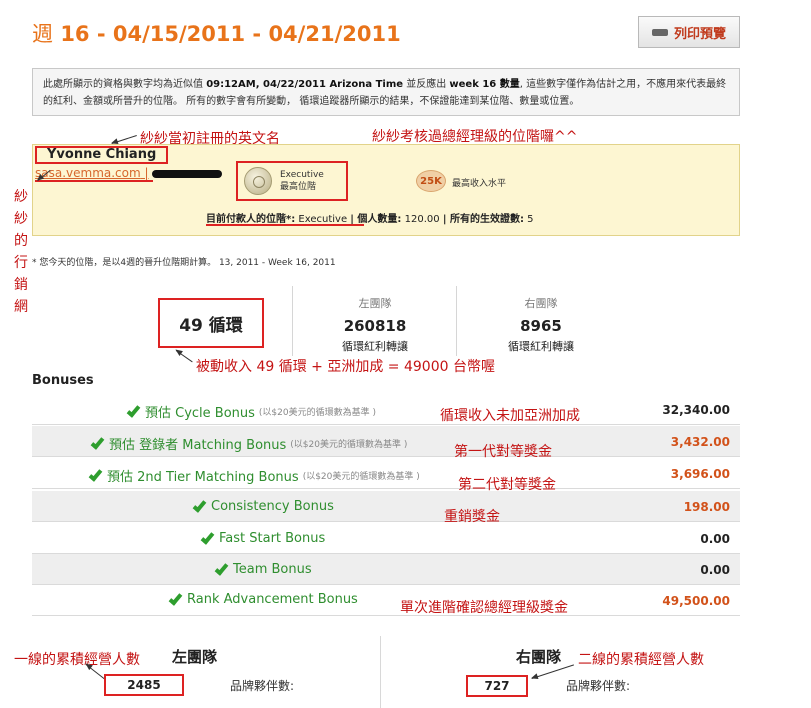 The height and width of the screenshot is (708, 811). Describe the element at coordinates (479, 184) in the screenshot. I see `income-level-label: 最高收入水平` at that location.